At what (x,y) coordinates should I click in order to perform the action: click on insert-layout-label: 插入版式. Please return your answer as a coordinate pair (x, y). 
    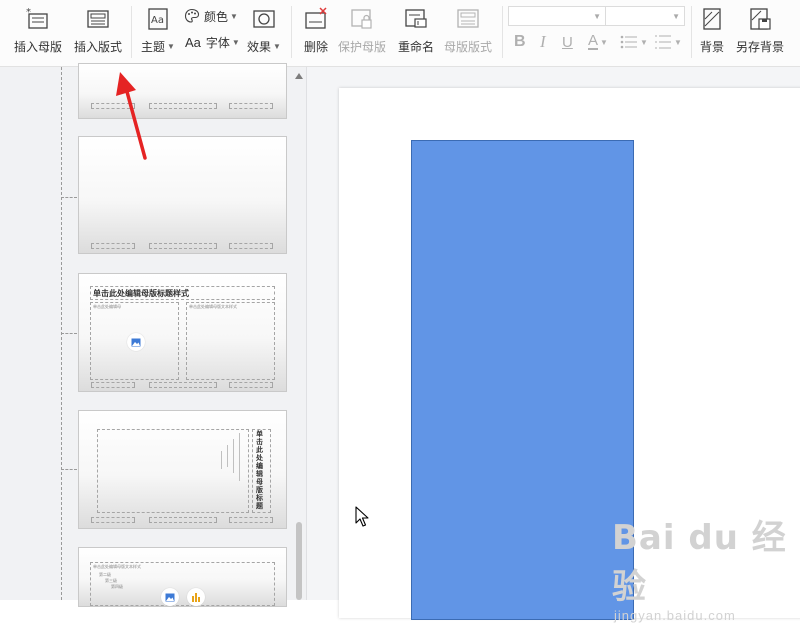
    Looking at the image, I should click on (97, 47).